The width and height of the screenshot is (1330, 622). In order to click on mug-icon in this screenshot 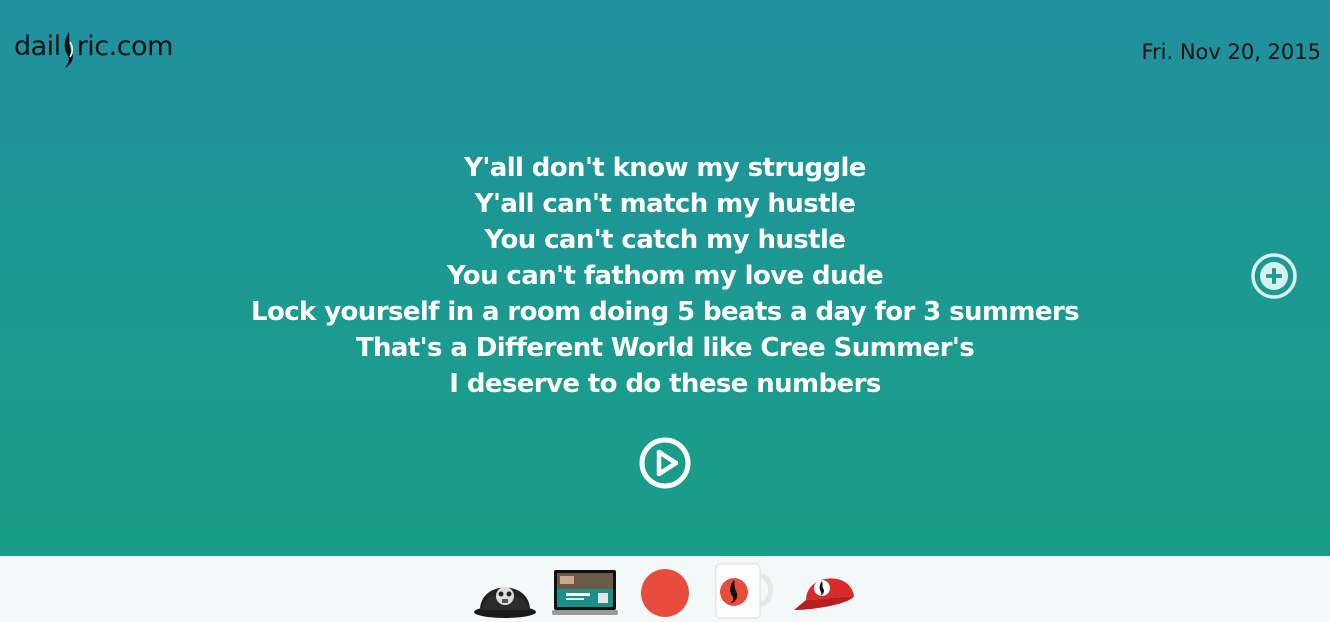, I will do `click(744, 591)`.